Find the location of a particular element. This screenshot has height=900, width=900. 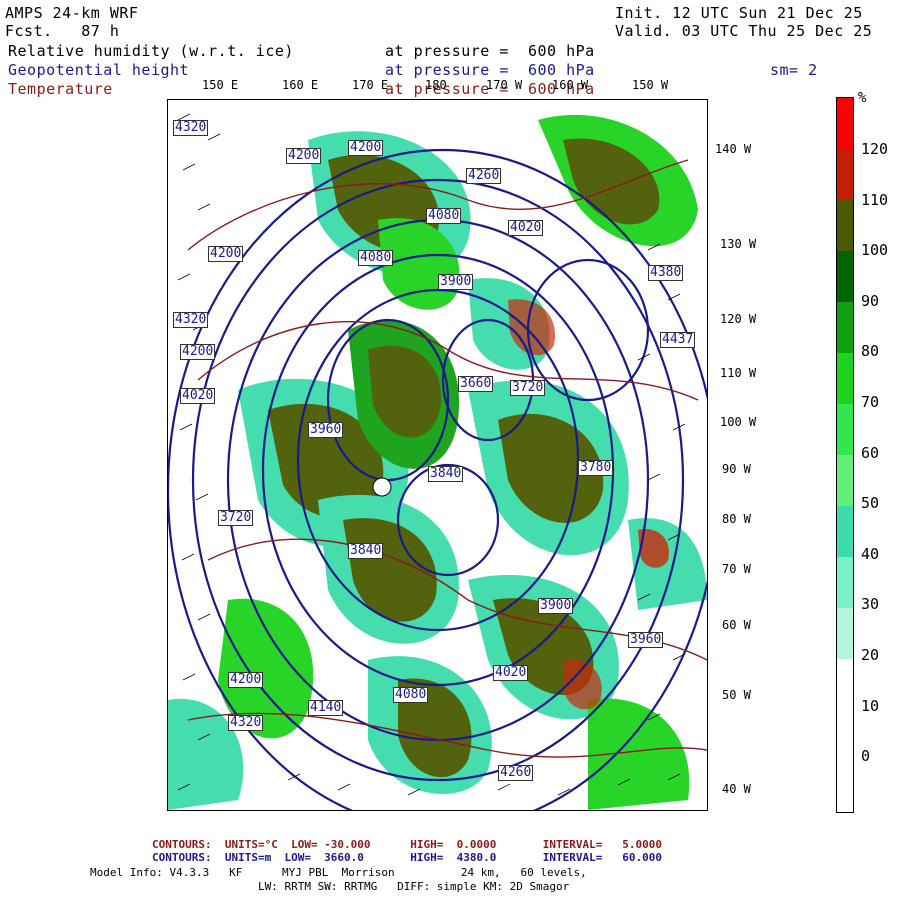

forecast-hour: Fcst. 87 h is located at coordinates (62, 31).